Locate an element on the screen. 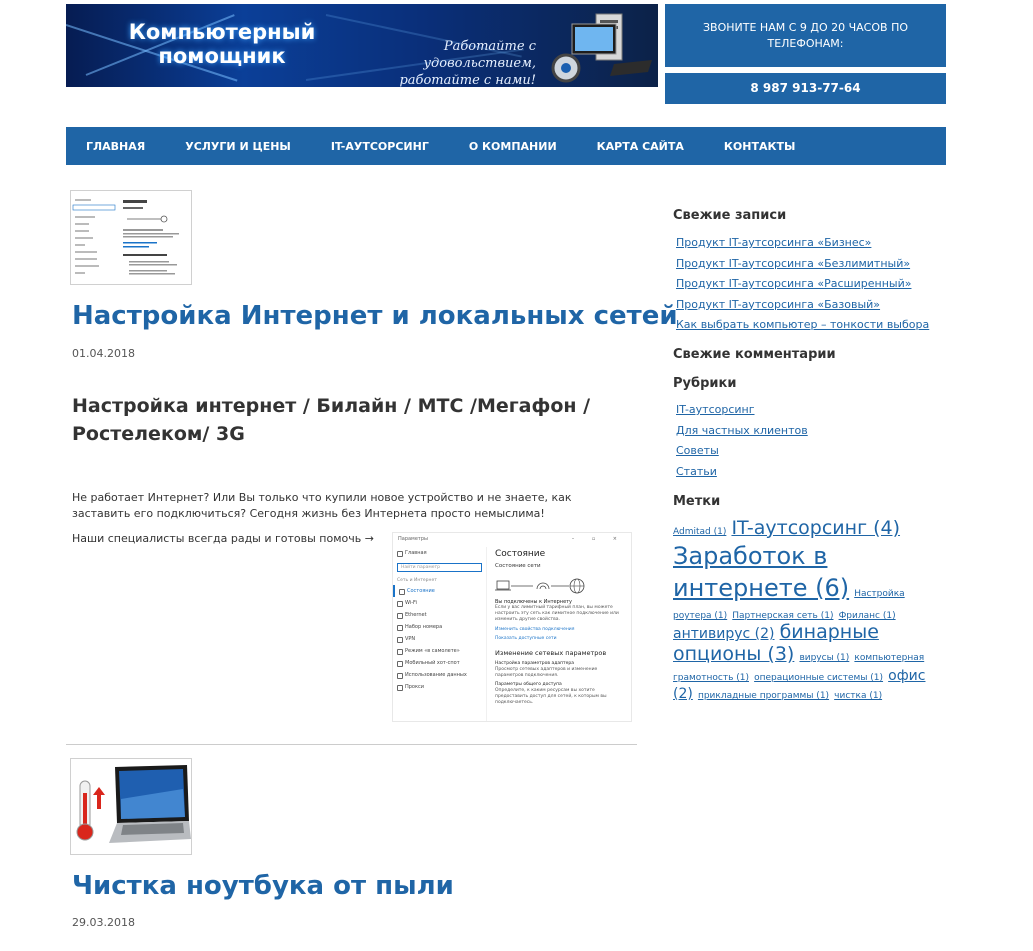 The height and width of the screenshot is (951, 1033). settings-menu-item: Ethernet is located at coordinates (439, 615).